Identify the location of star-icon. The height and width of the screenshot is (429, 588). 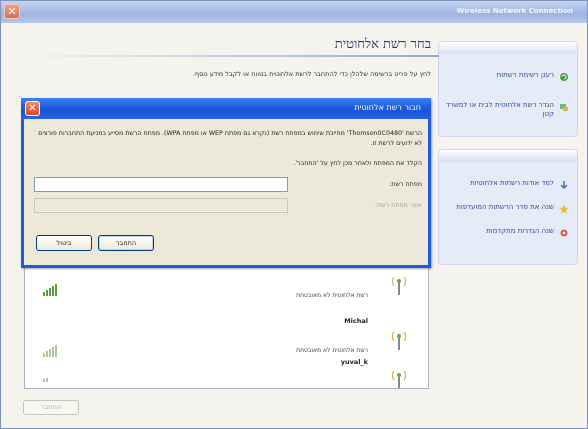
(564, 209).